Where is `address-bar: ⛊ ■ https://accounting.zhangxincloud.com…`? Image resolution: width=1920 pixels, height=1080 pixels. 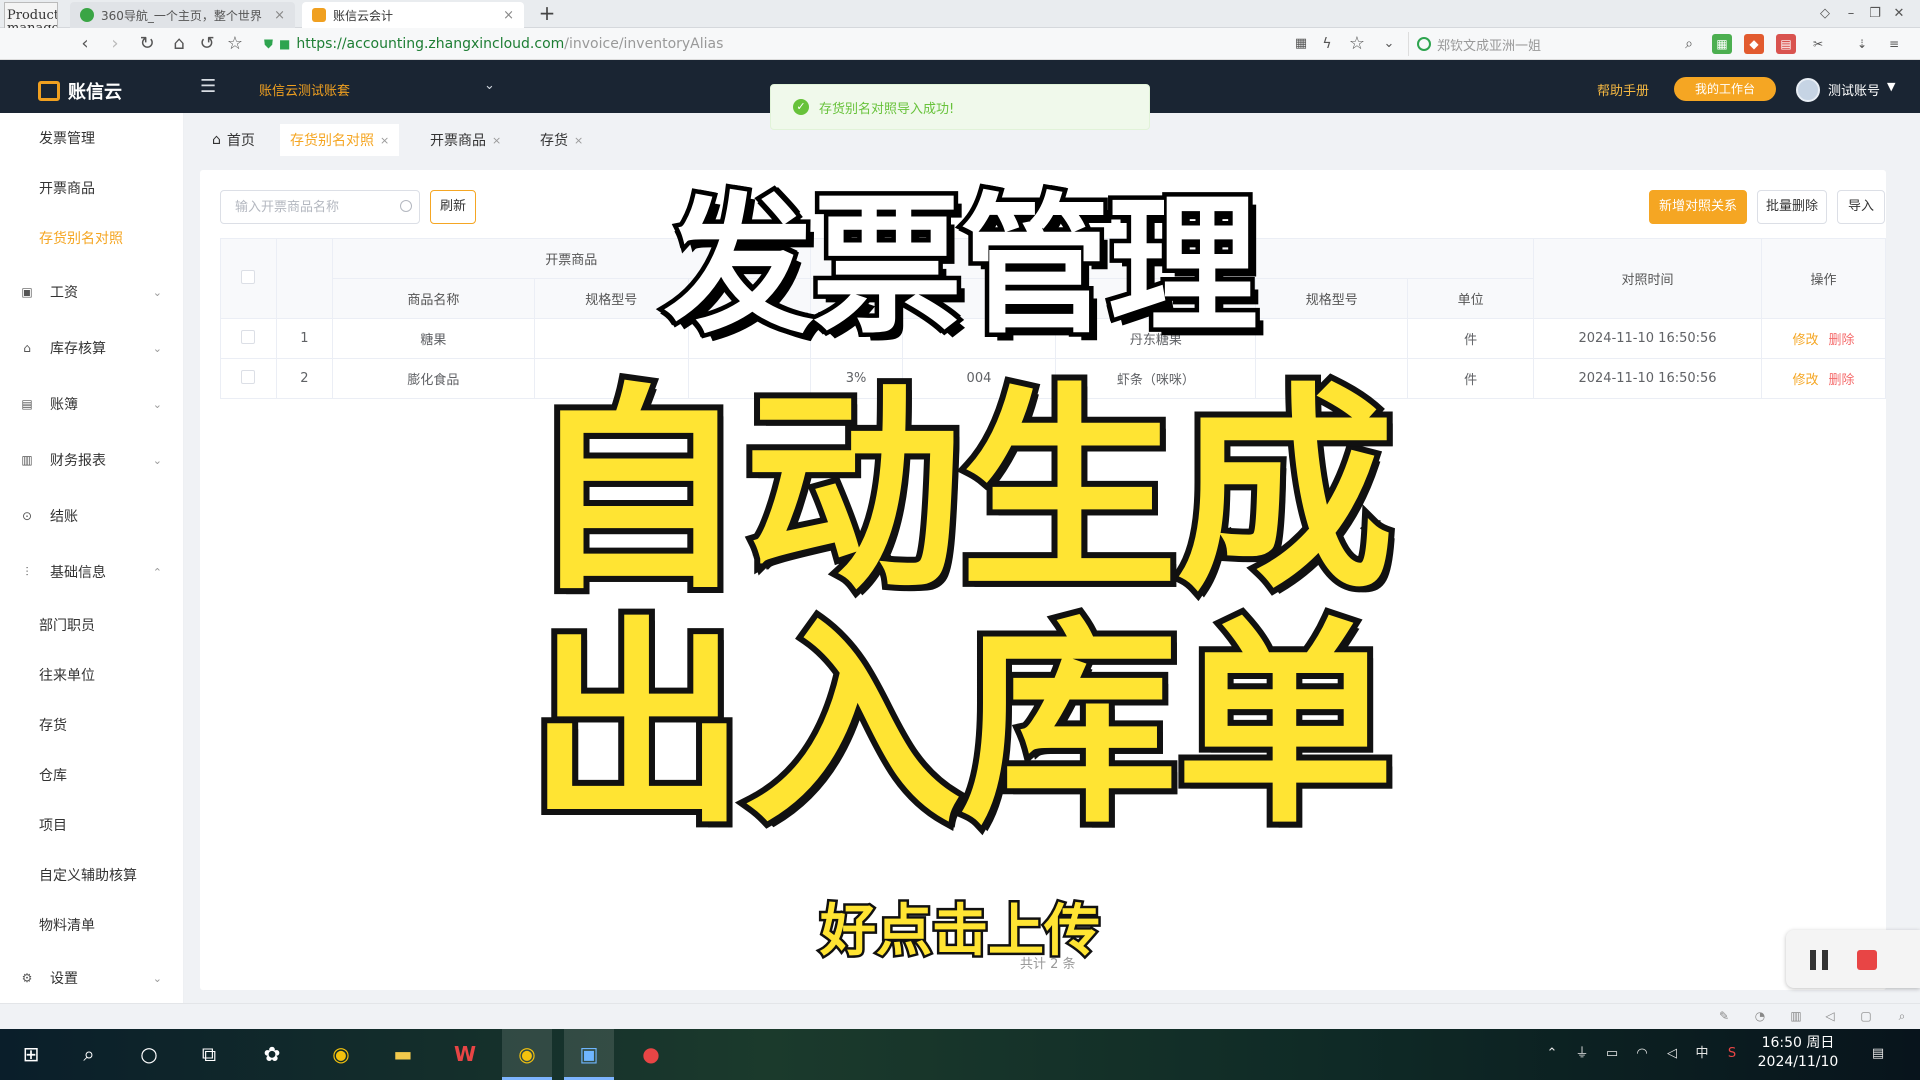 address-bar: ⛊ ■ https://accounting.zhangxincloud.com… is located at coordinates (826, 44).